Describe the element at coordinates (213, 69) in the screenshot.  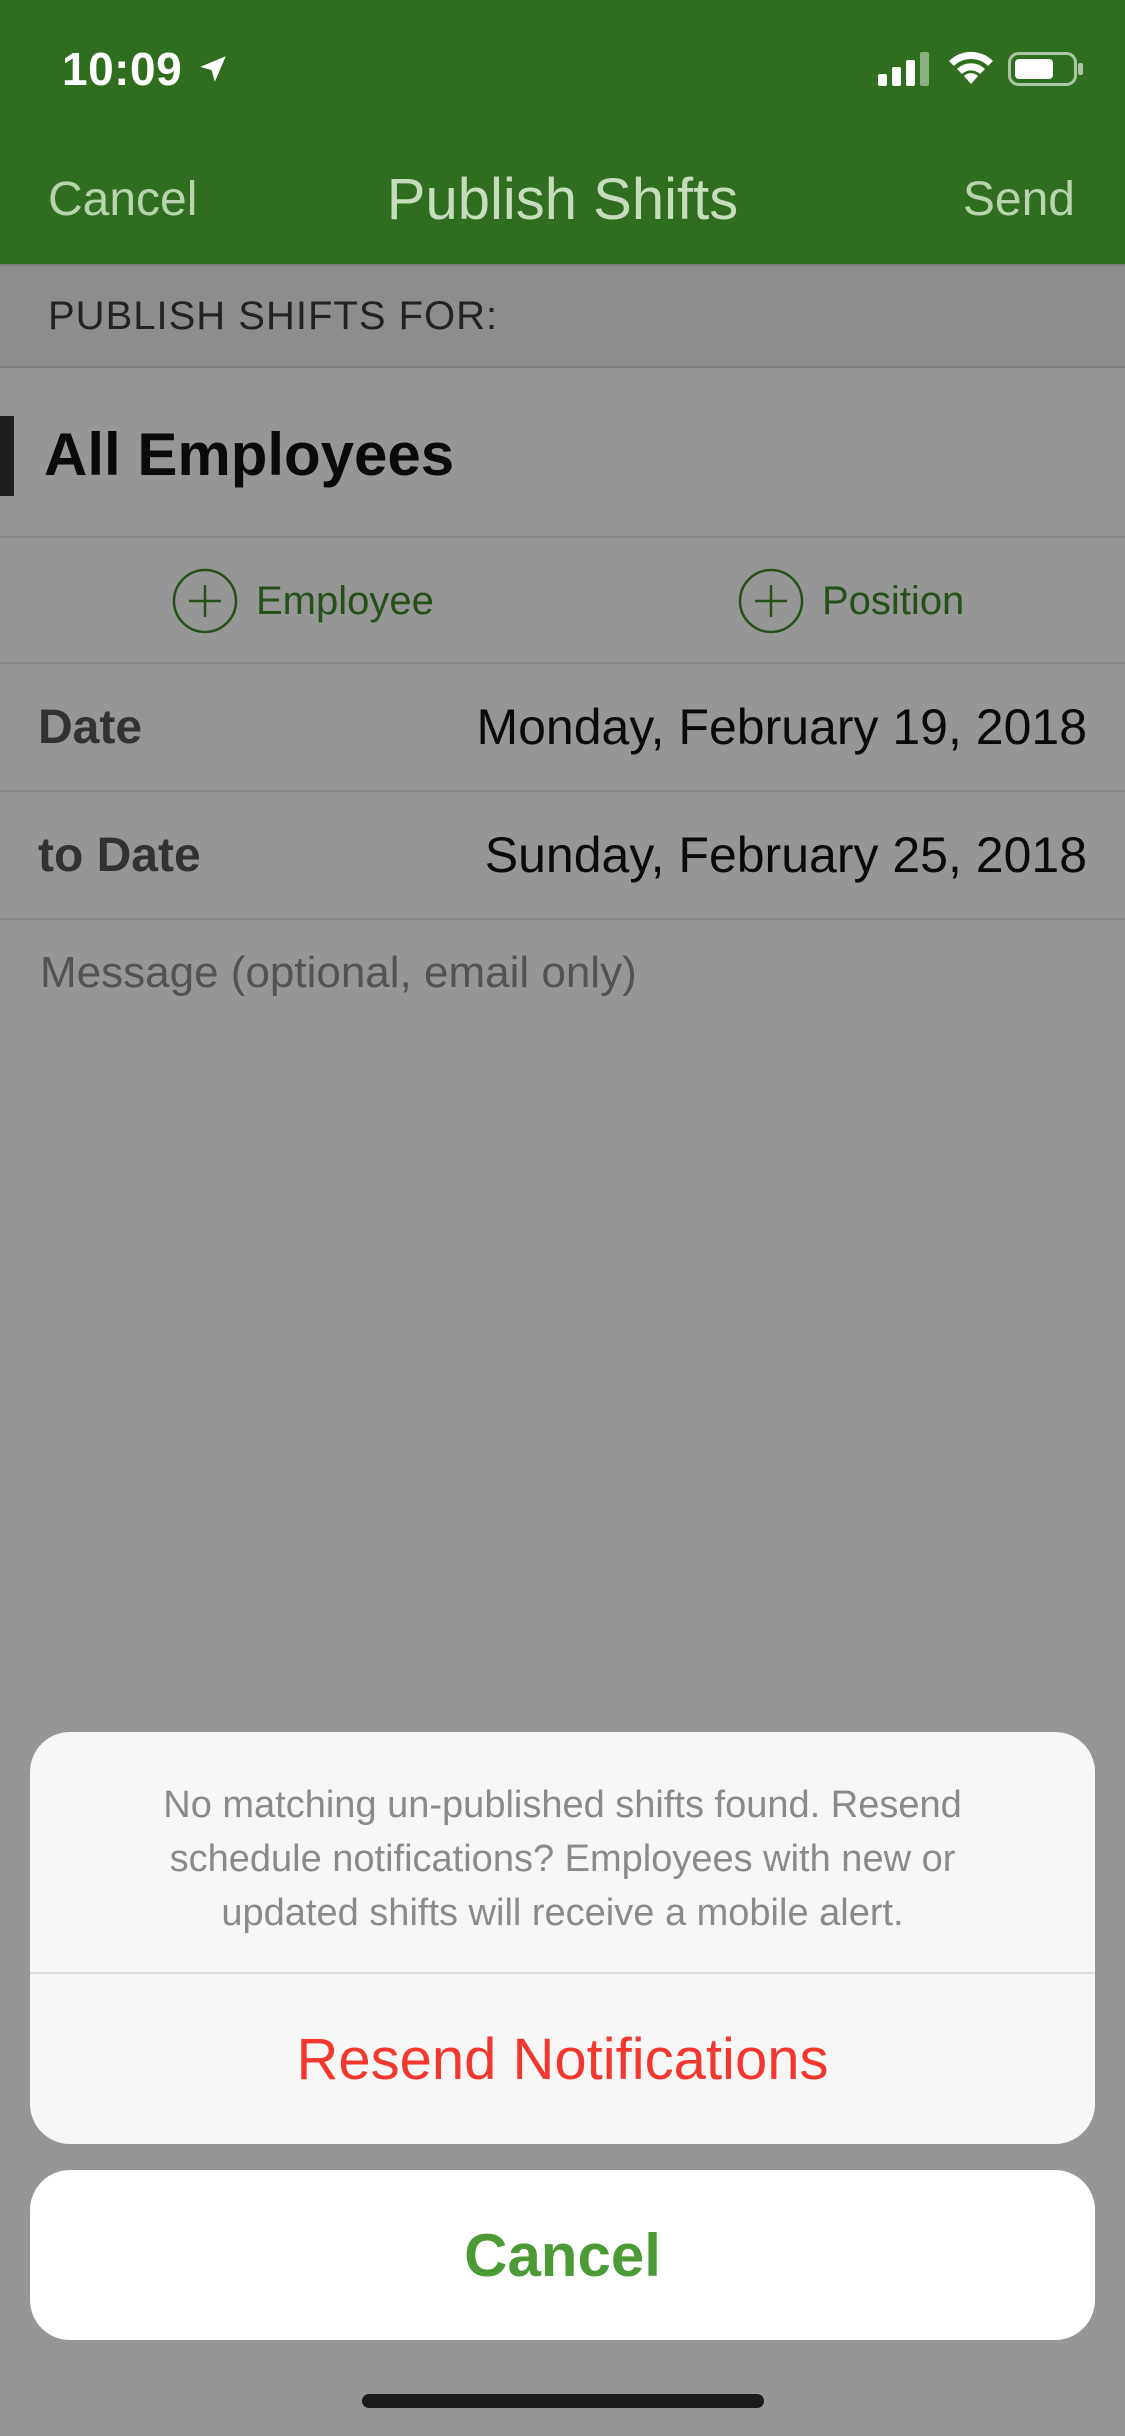
I see `location-arrow-icon` at that location.